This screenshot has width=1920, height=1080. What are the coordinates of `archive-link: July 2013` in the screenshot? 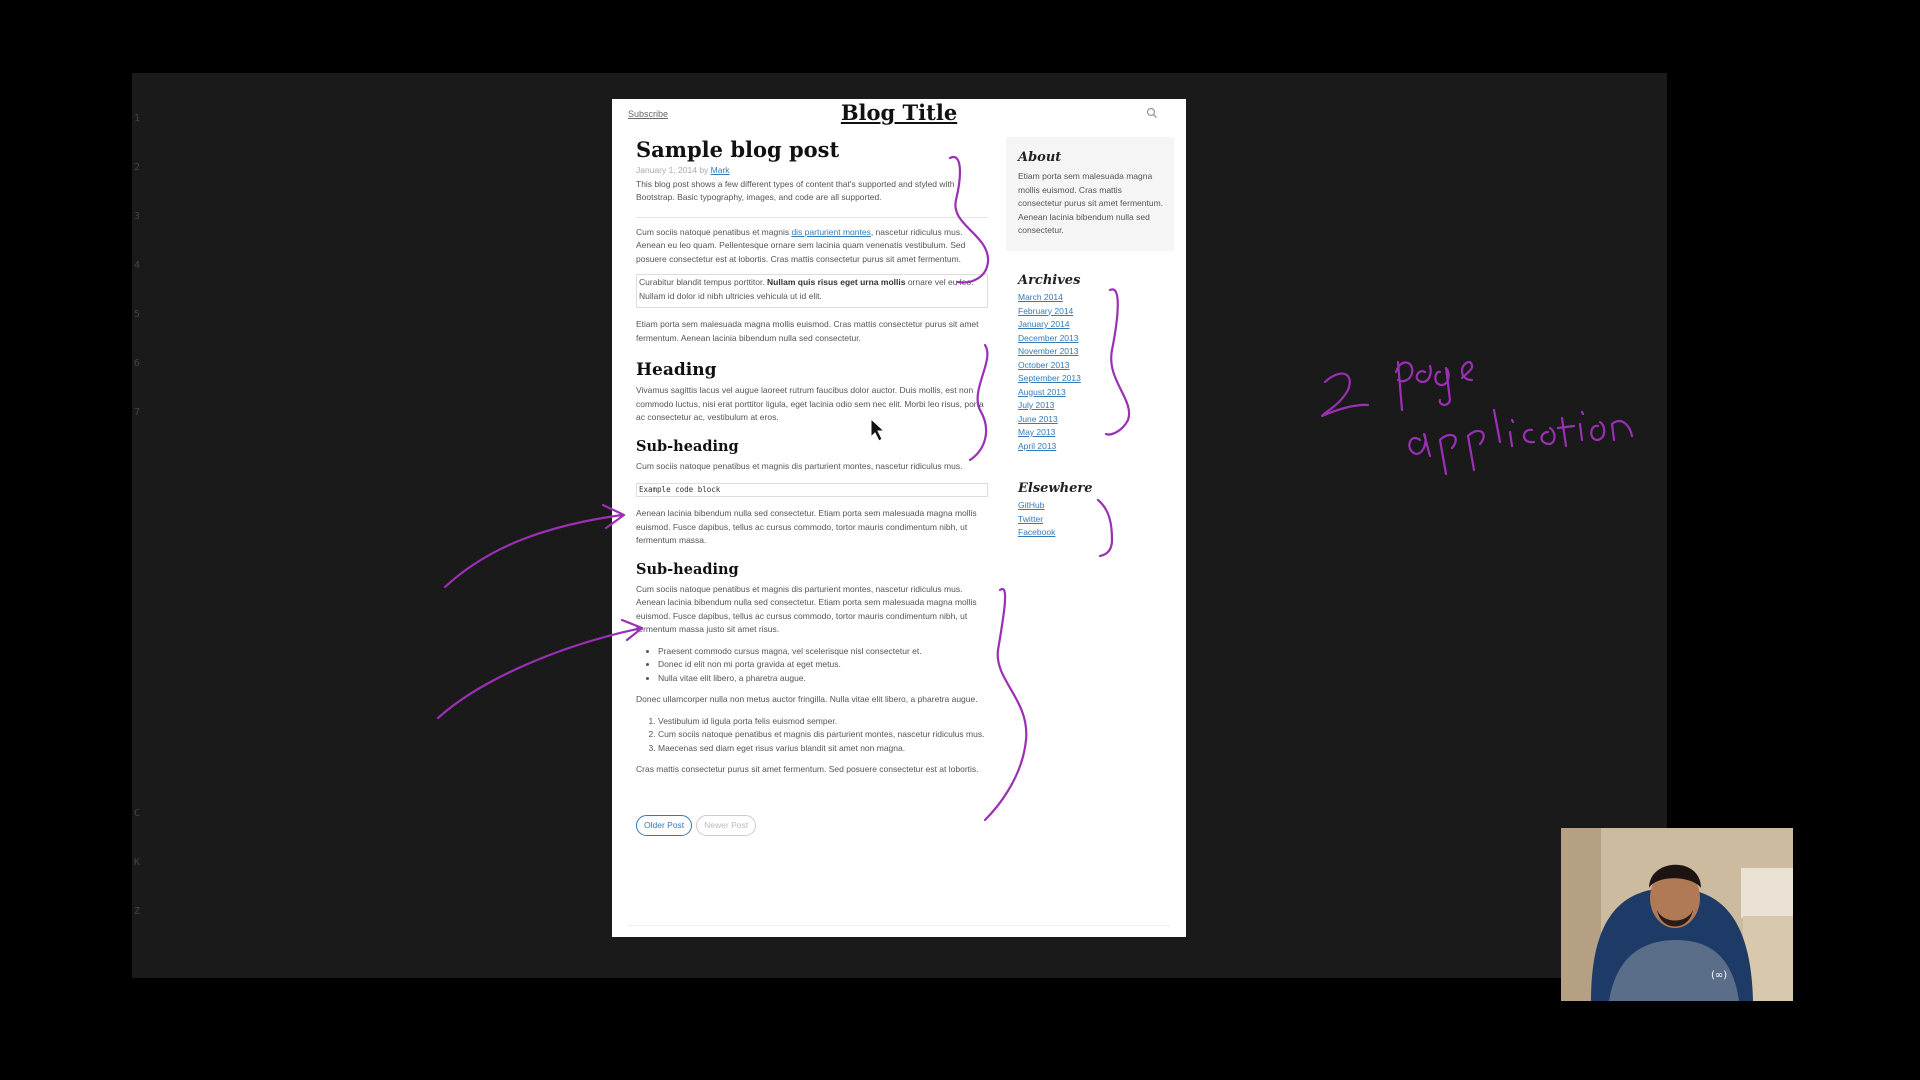 It's located at (1098, 406).